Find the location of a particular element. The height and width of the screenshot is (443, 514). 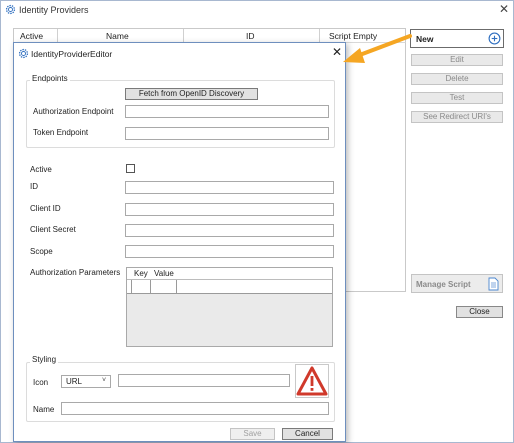

name-label: Name is located at coordinates (44, 409).